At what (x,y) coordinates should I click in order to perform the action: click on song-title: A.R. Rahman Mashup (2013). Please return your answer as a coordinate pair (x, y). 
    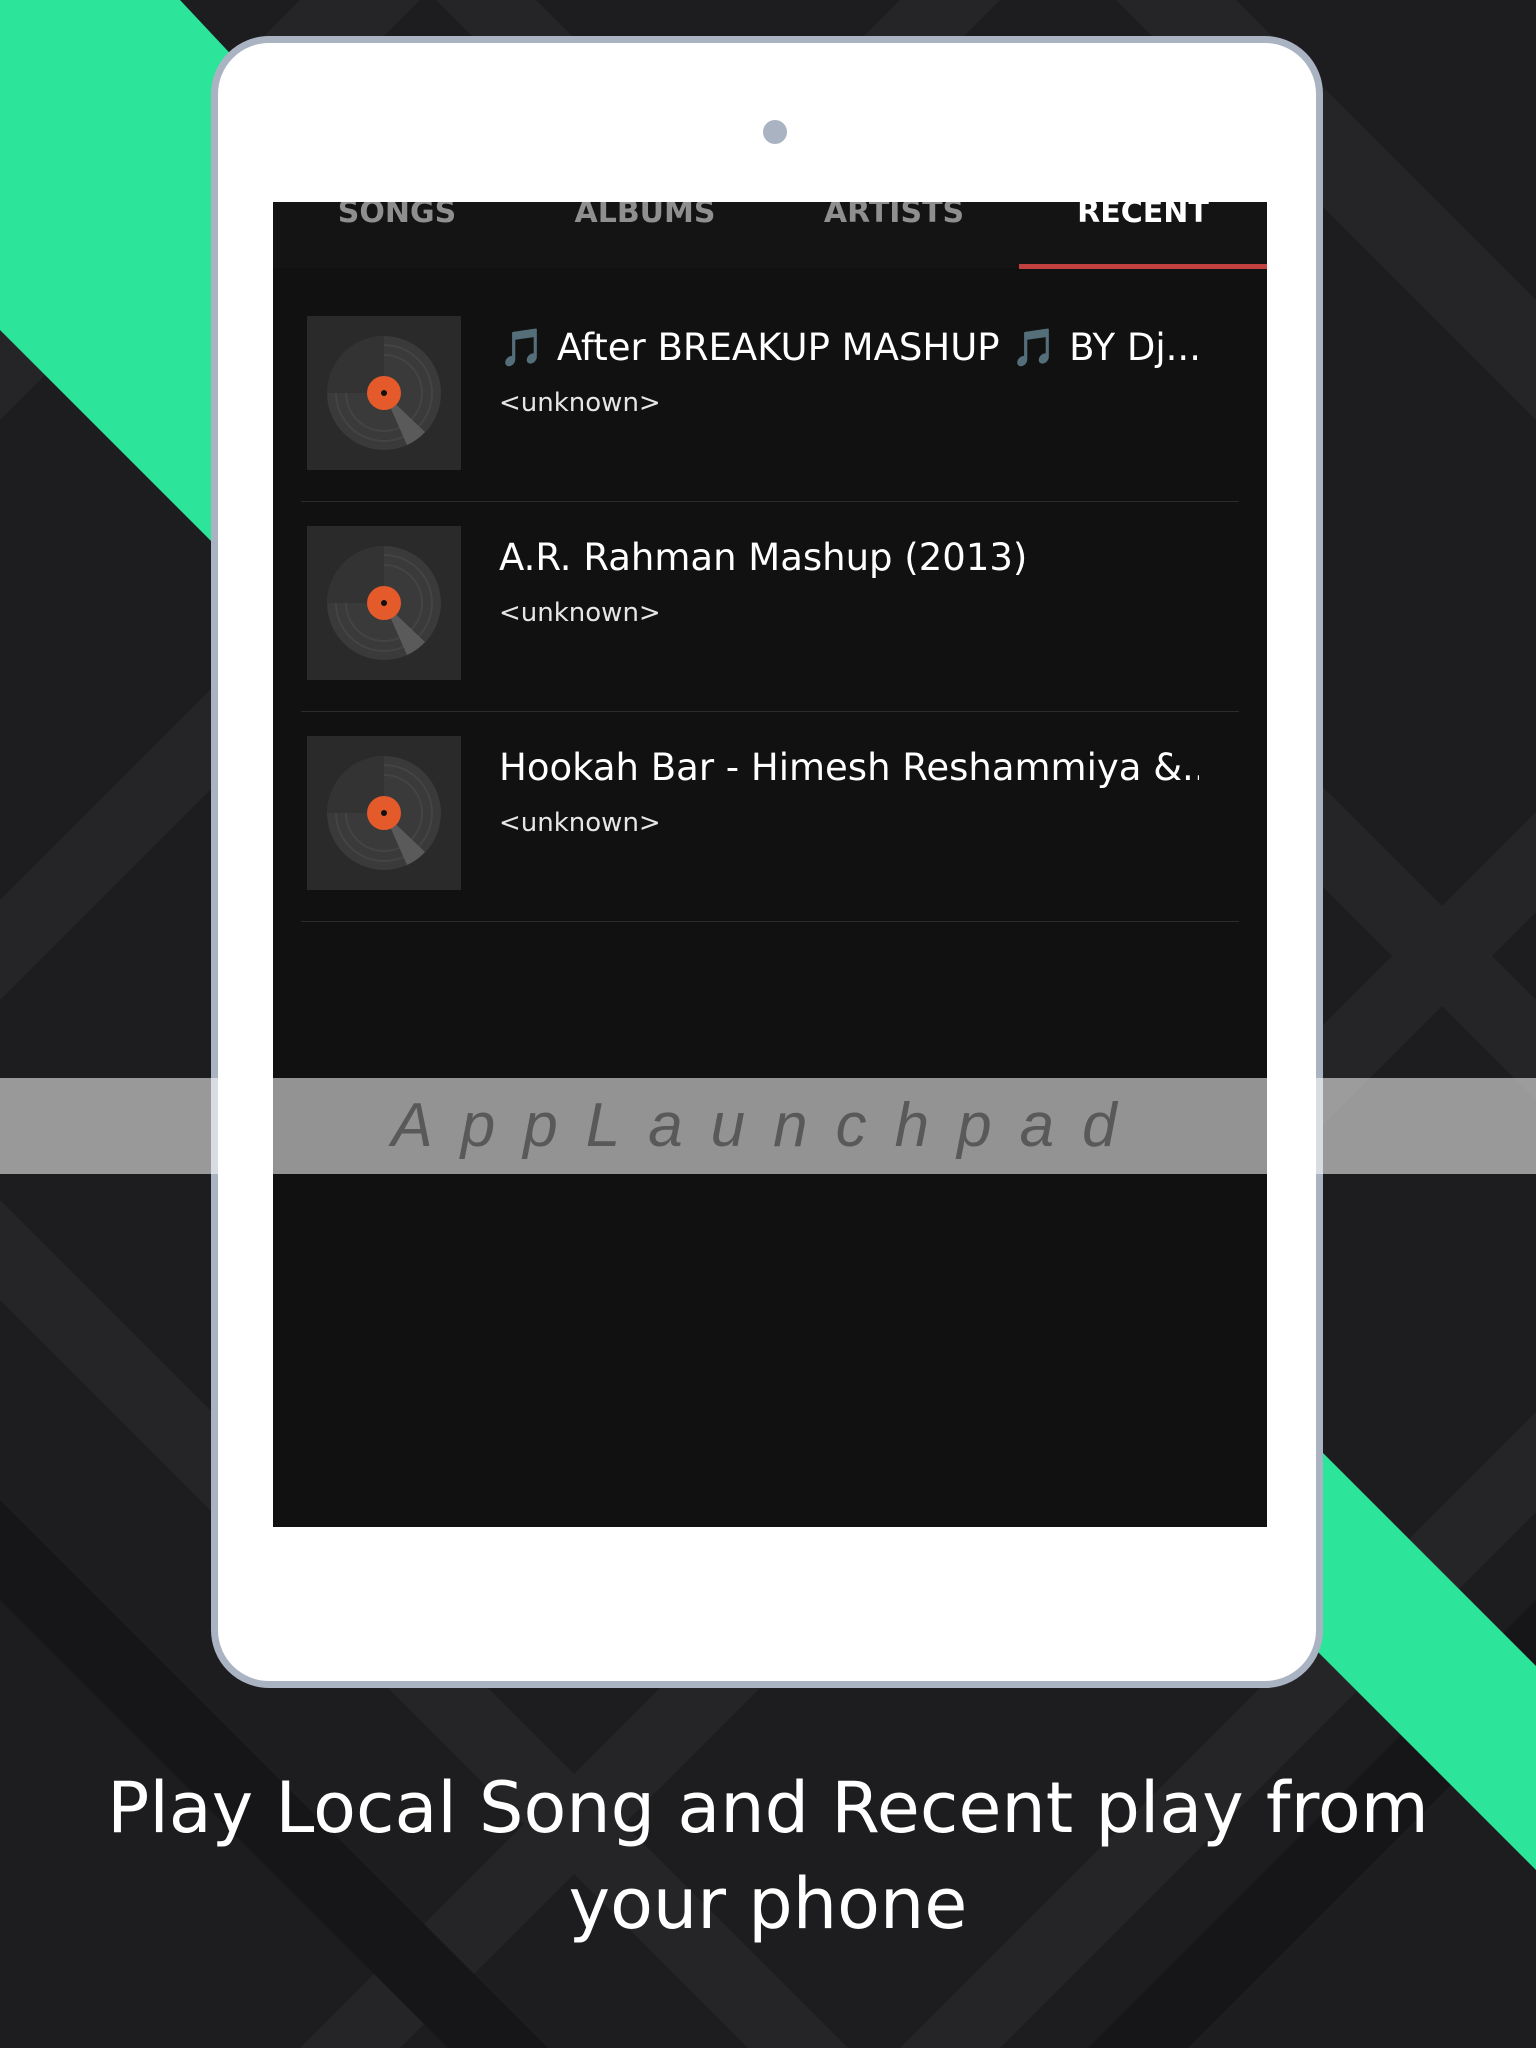
    Looking at the image, I should click on (763, 557).